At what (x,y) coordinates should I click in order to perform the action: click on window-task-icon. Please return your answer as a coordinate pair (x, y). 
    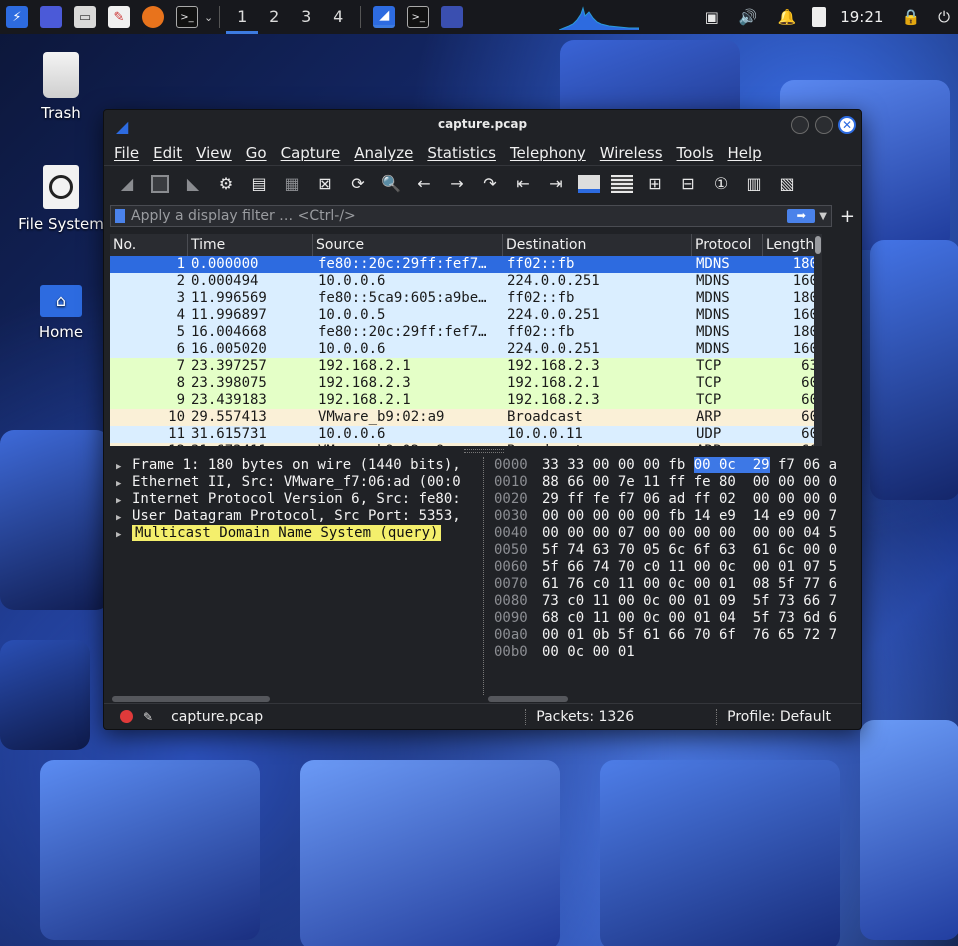
    Looking at the image, I should click on (452, 17).